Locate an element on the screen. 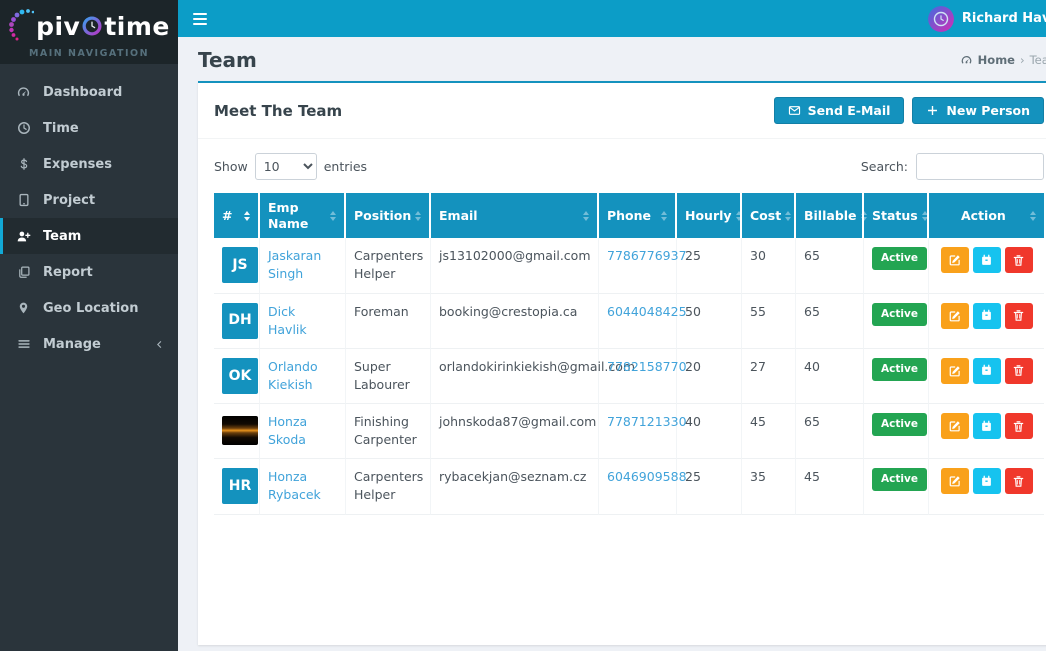  employee-phone-link: 7782158770 is located at coordinates (647, 366).